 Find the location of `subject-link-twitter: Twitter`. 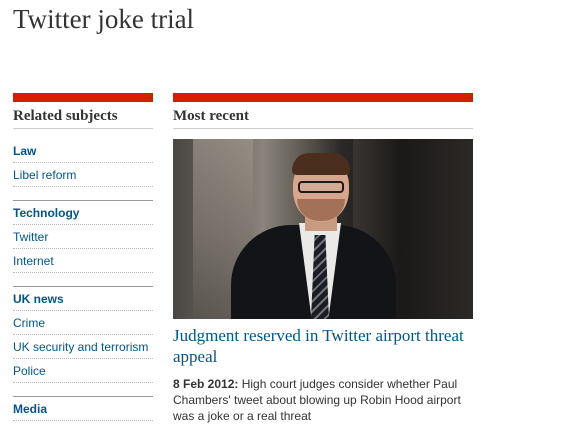

subject-link-twitter: Twitter is located at coordinates (83, 237).